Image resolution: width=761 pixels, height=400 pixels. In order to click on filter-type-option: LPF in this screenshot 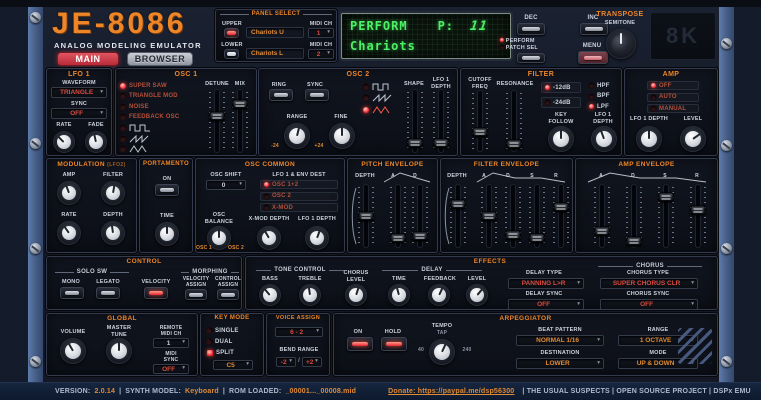, I will do `click(604, 106)`.